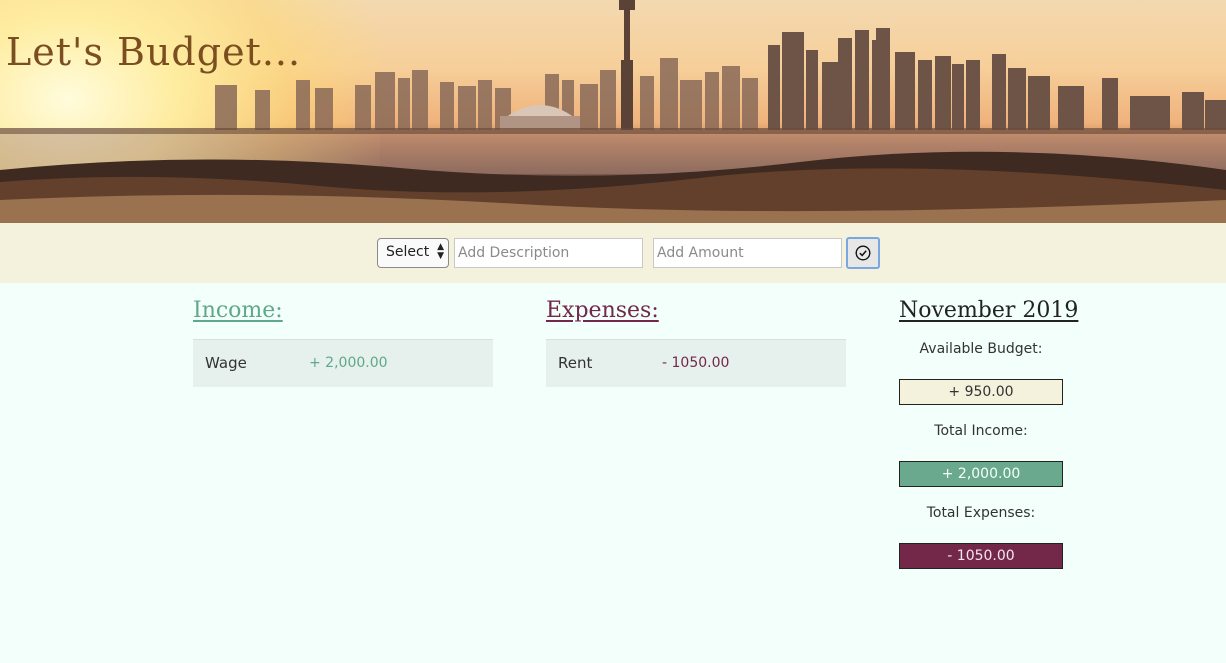  What do you see at coordinates (602, 310) in the screenshot?
I see `expenses-title: Expenses:` at bounding box center [602, 310].